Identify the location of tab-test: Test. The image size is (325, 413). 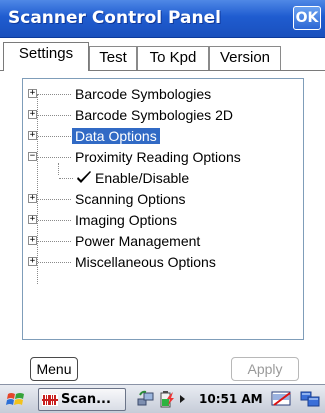
(113, 58).